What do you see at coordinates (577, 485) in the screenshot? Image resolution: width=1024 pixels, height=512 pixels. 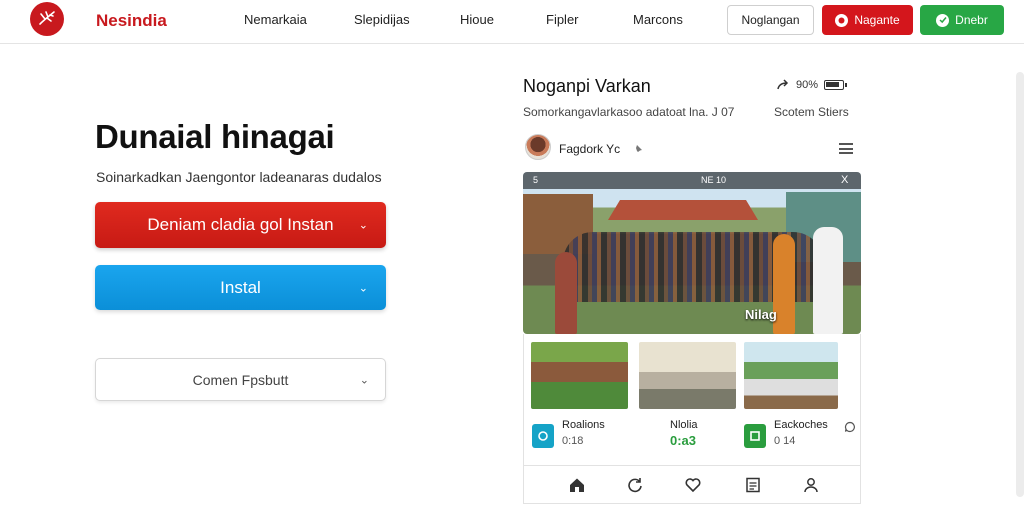 I see `home-icon` at bounding box center [577, 485].